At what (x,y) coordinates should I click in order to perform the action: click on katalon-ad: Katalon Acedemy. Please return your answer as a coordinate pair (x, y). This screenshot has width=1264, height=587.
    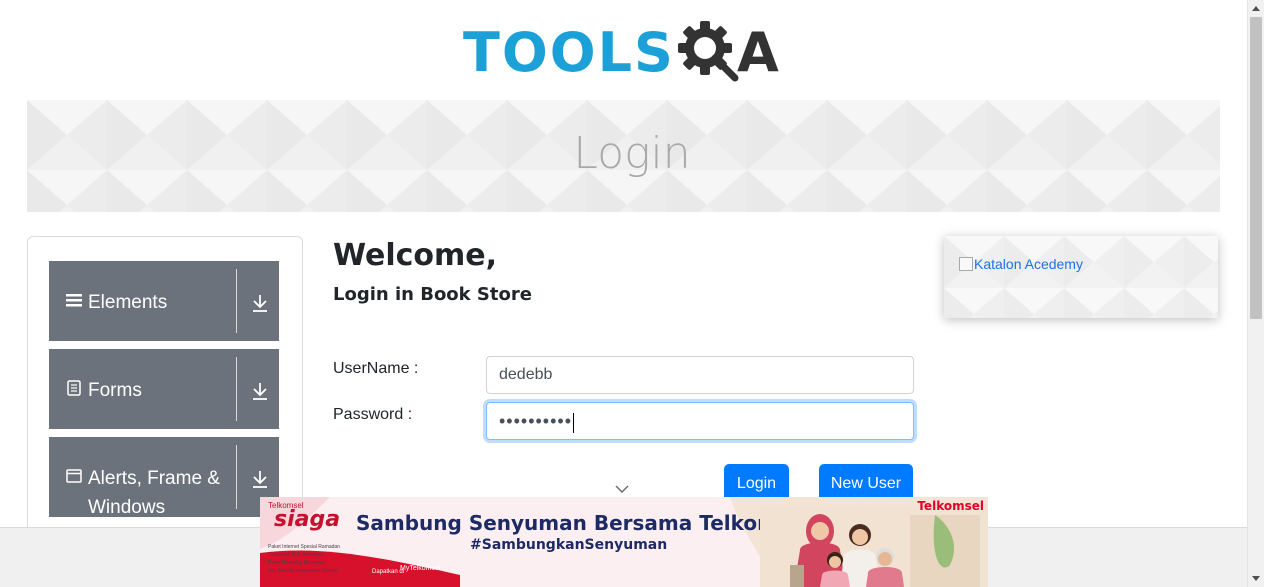
    Looking at the image, I should click on (1081, 277).